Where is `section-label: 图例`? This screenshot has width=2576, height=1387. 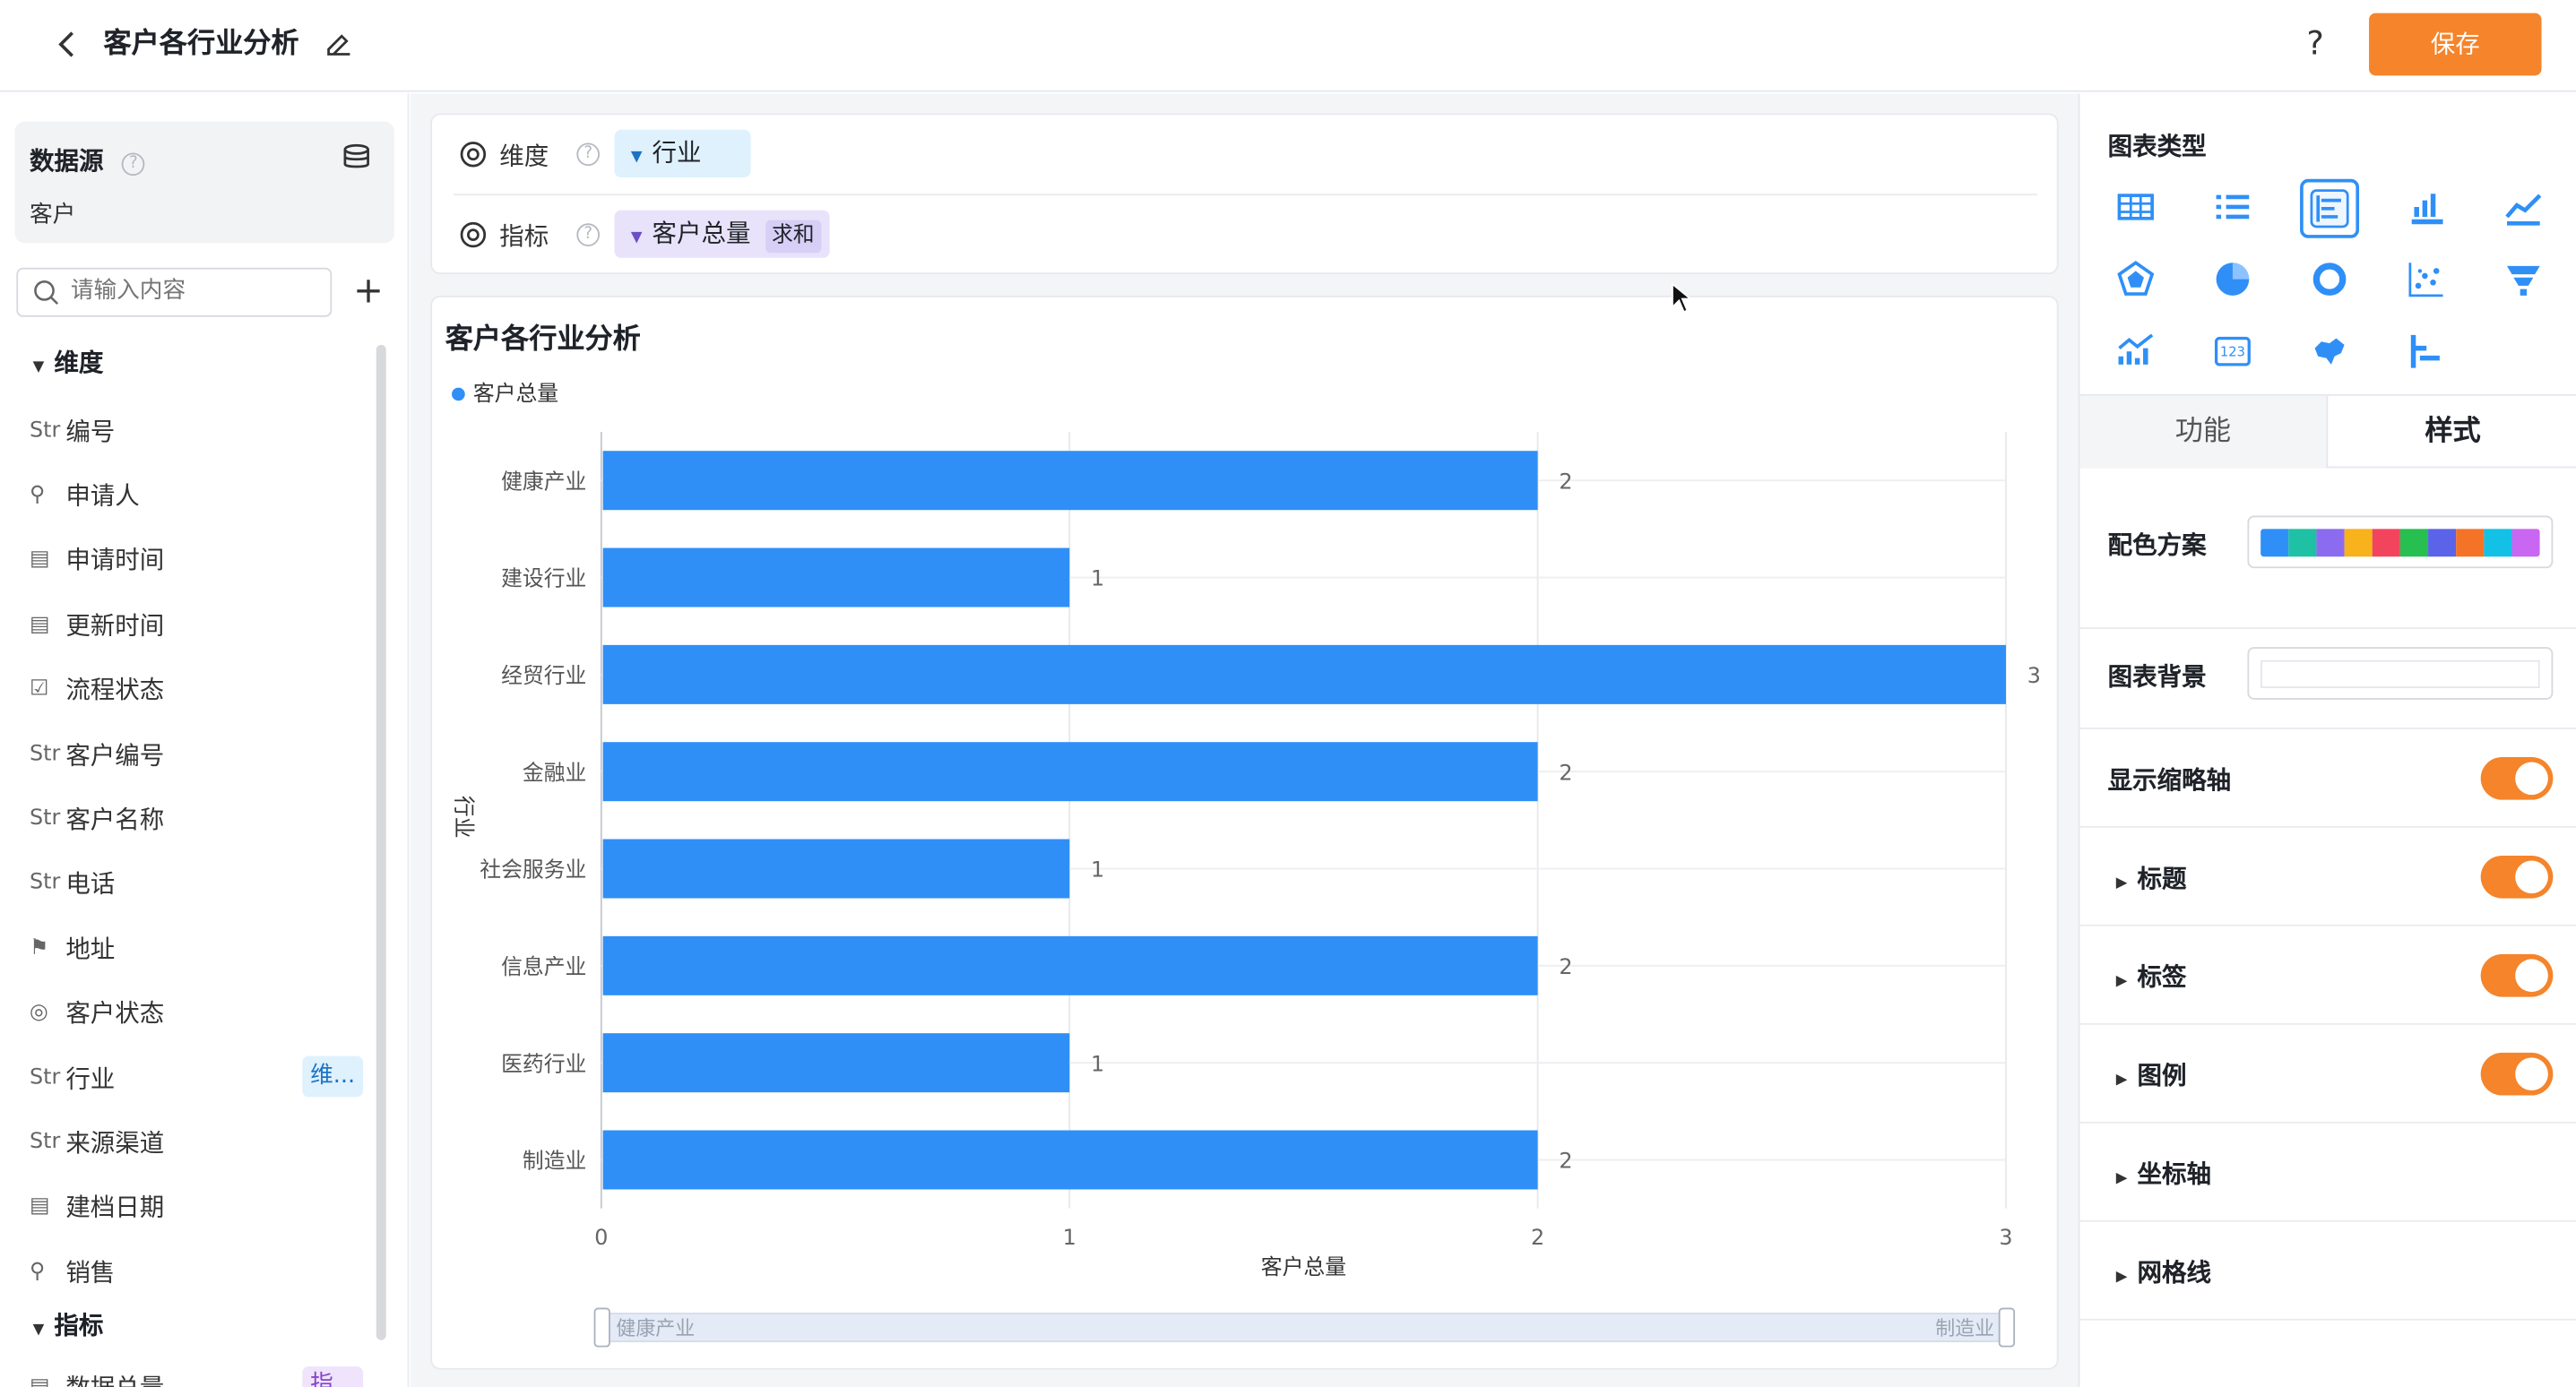
section-label: 图例 is located at coordinates (2162, 1076).